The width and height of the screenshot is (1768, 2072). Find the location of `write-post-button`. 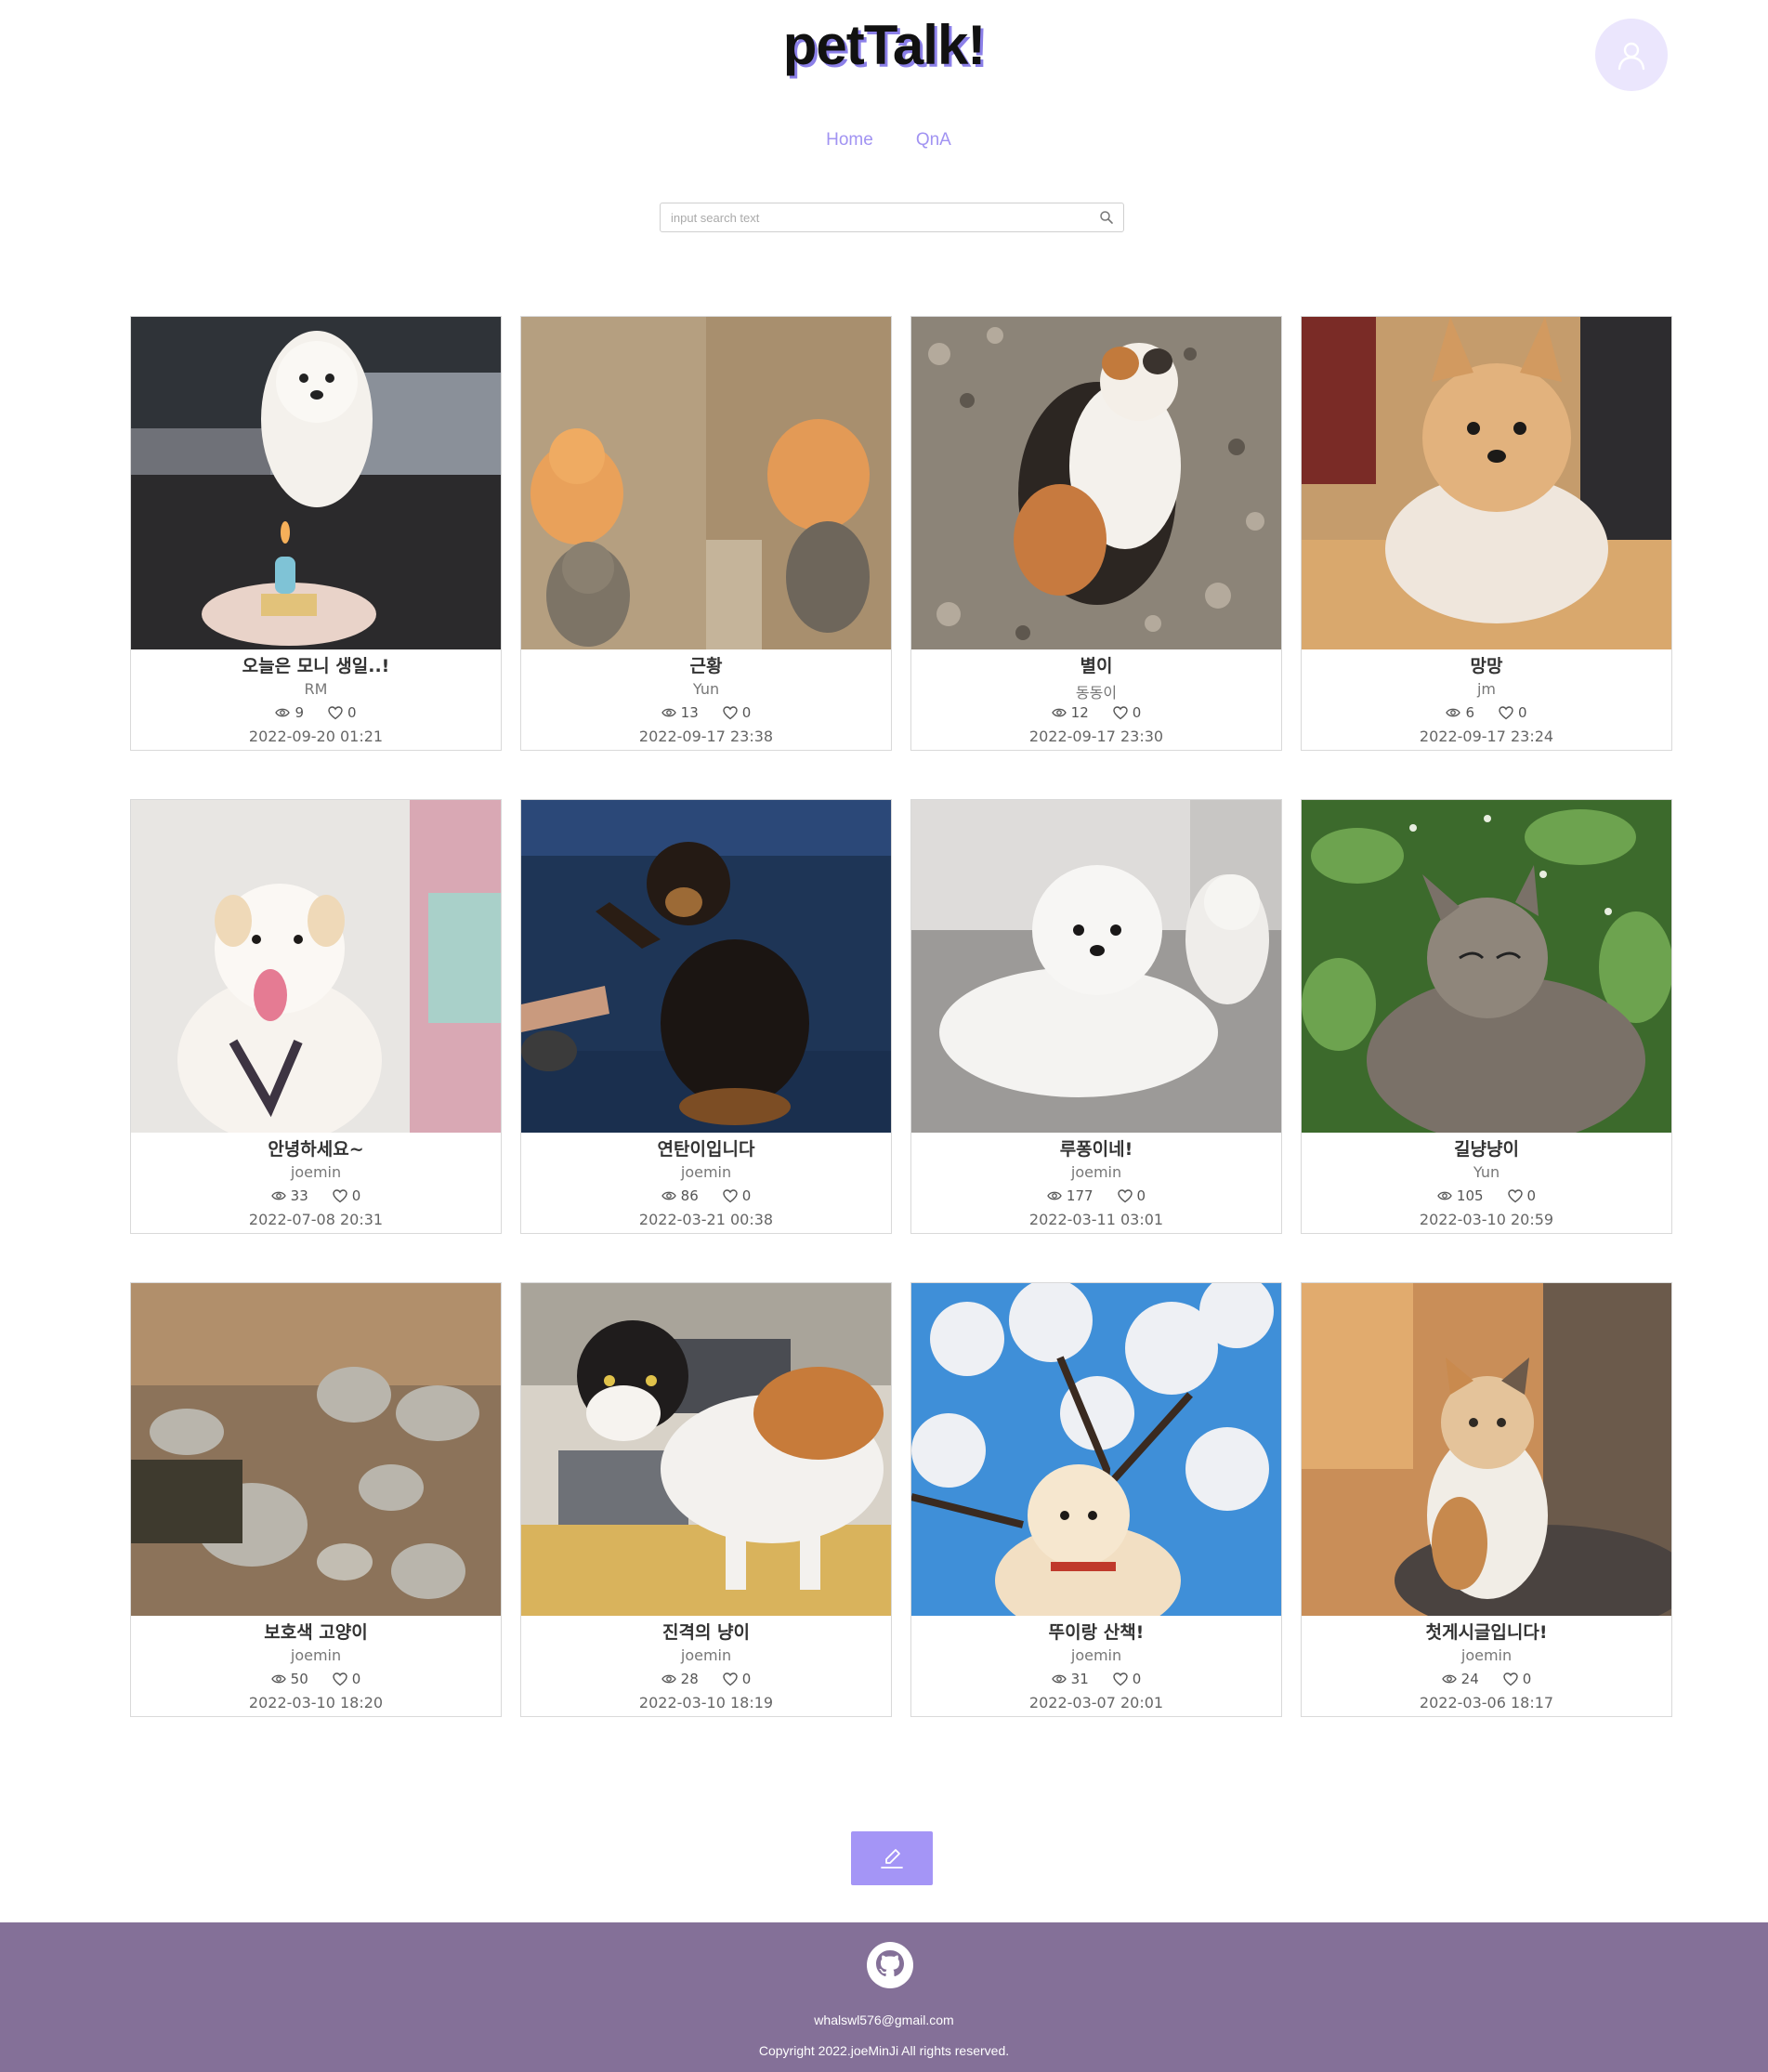

write-post-button is located at coordinates (892, 1858).